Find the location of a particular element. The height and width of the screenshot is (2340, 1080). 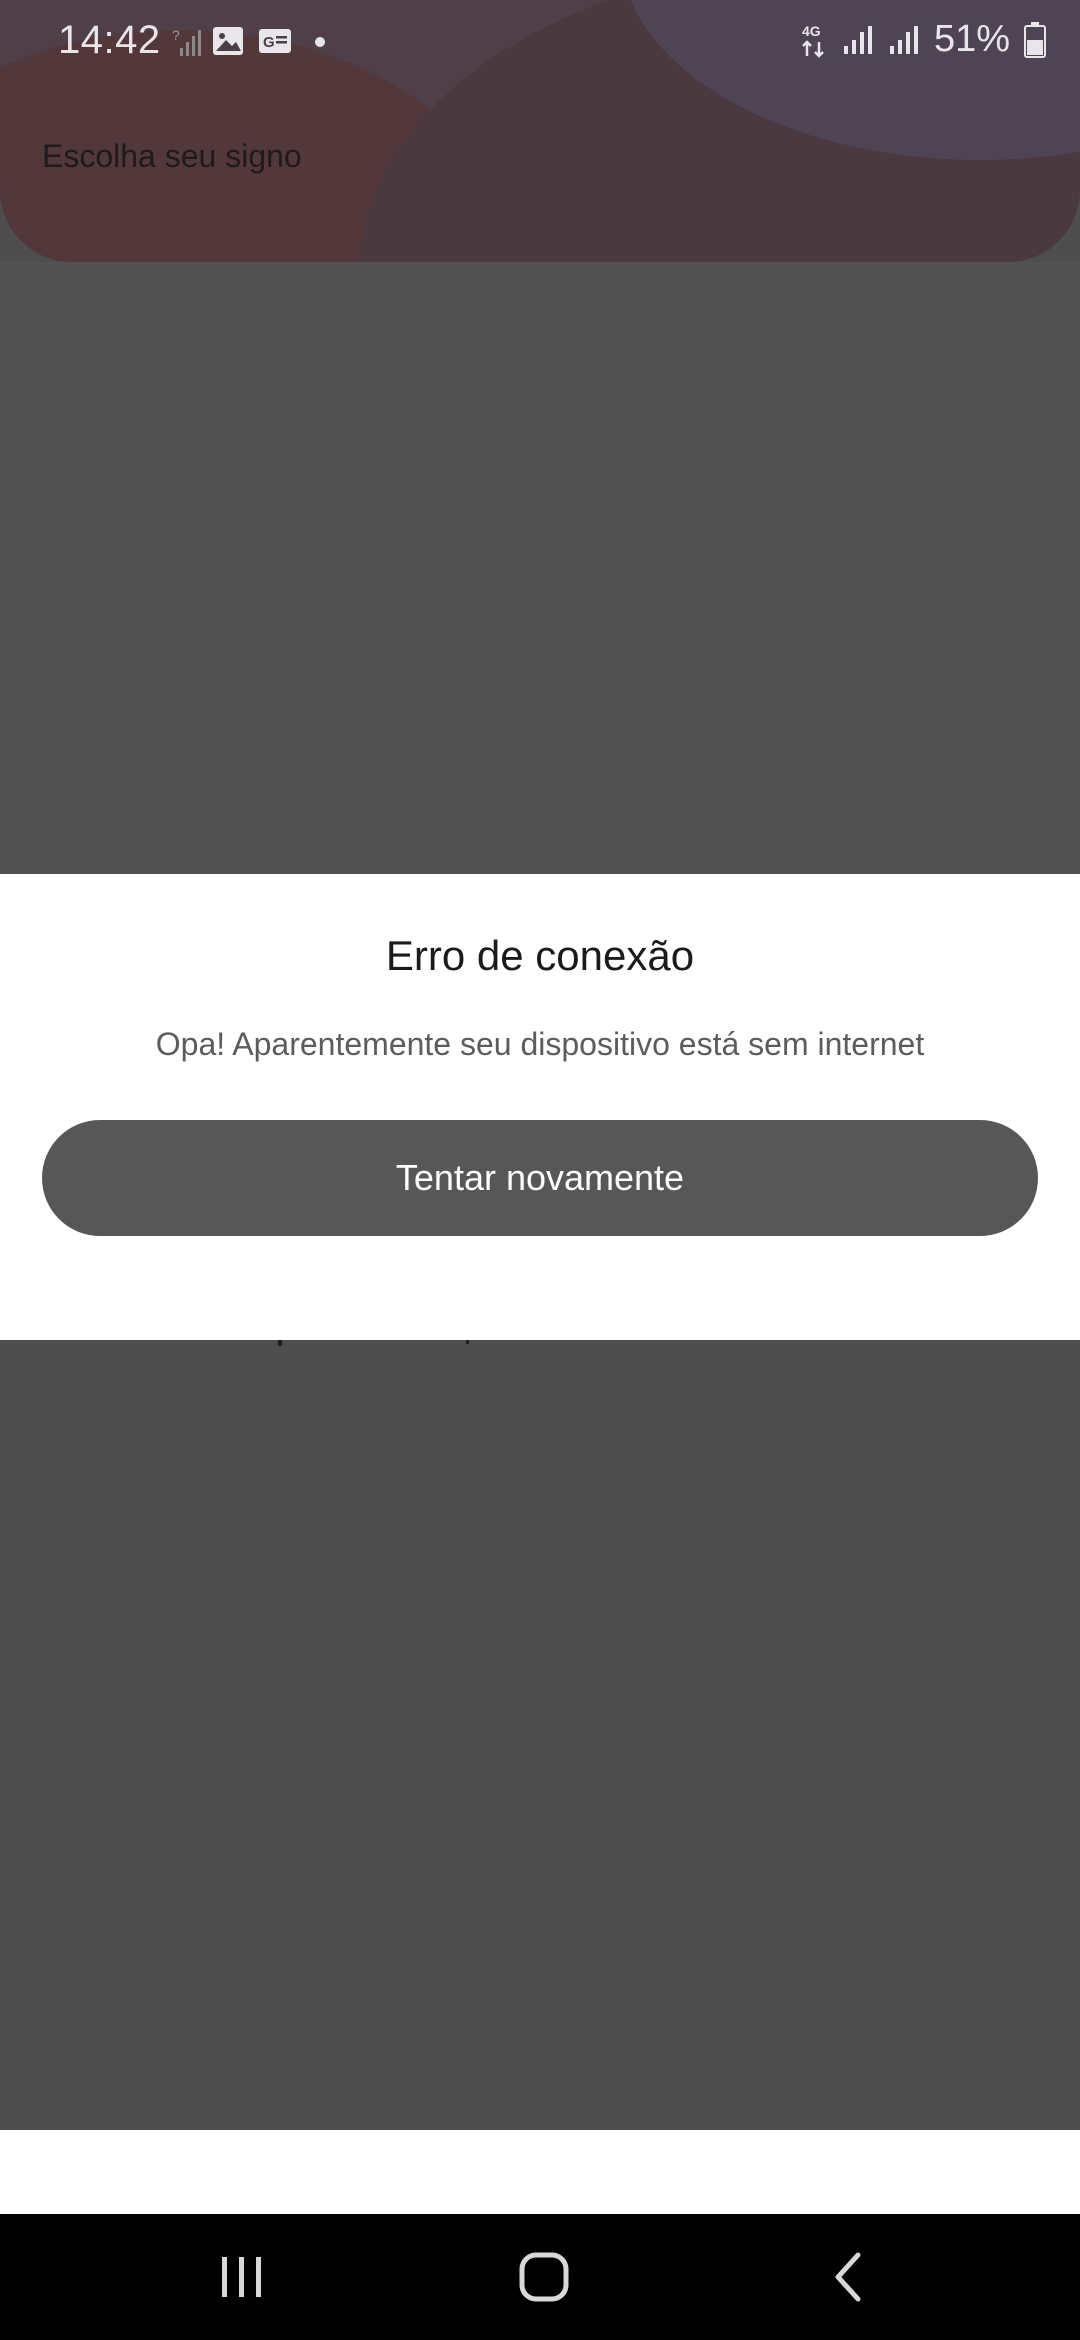

svg-text: 4G is located at coordinates (811, 31).